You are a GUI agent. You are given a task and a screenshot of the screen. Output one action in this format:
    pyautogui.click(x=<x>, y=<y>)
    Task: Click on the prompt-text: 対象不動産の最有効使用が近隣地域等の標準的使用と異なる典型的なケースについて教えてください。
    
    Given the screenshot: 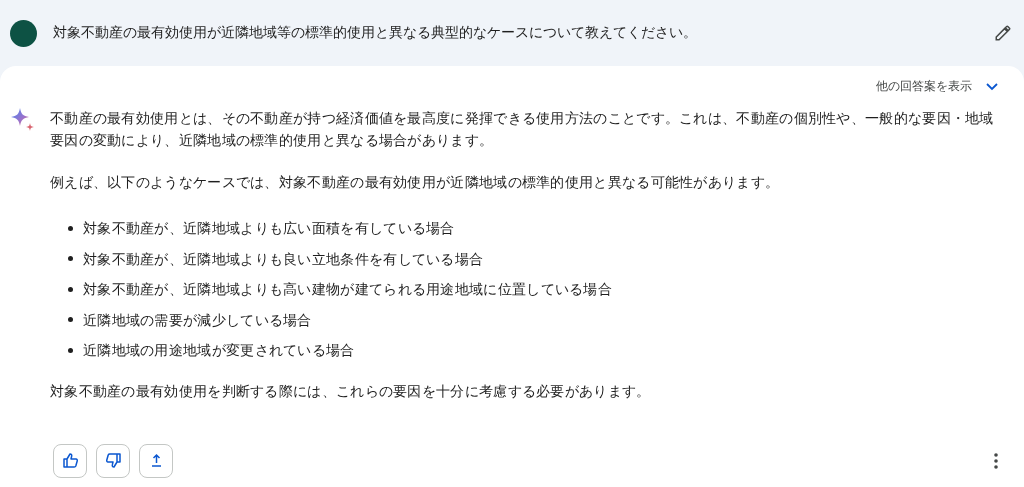 What is the action you would take?
    pyautogui.click(x=375, y=33)
    